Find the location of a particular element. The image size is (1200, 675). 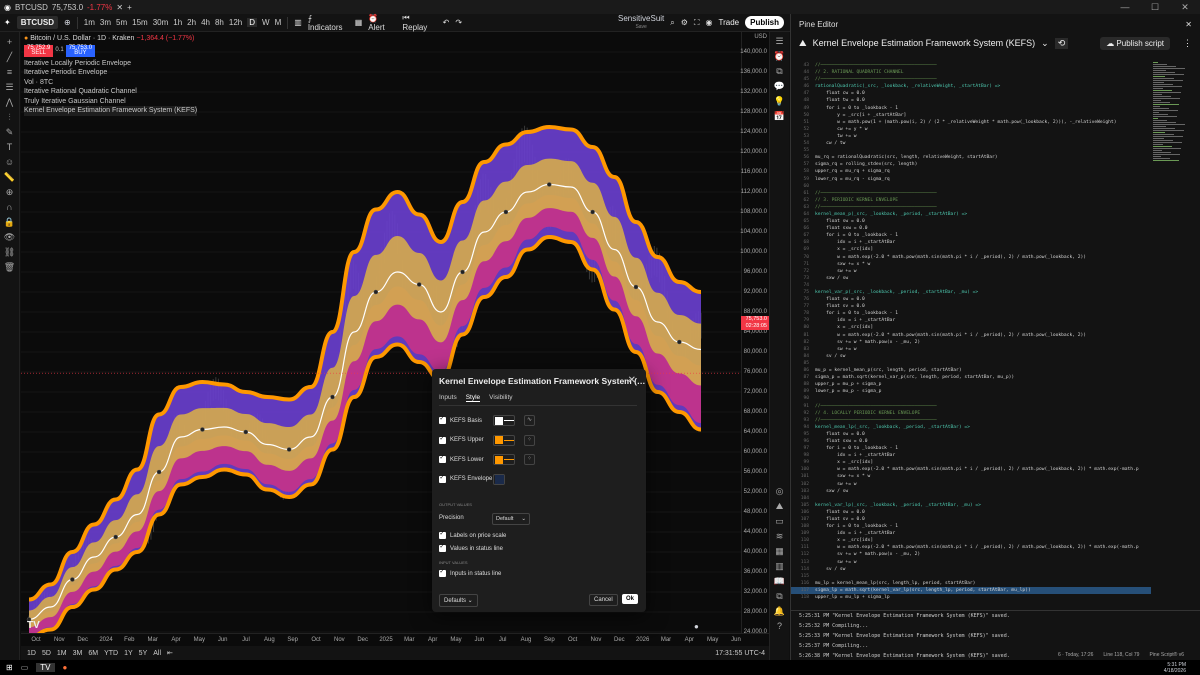

magnet-icon: ∩ is located at coordinates (10, 207).